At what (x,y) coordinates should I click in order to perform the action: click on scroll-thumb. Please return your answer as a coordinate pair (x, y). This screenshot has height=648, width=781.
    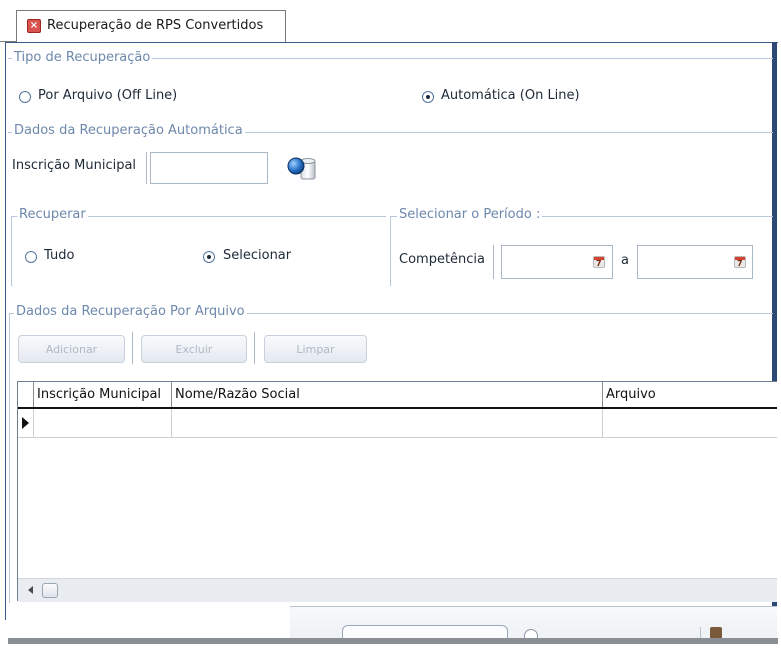
    Looking at the image, I should click on (50, 590).